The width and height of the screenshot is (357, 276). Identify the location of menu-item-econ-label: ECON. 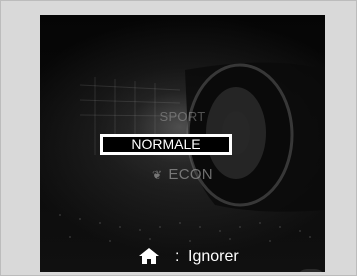
(190, 174).